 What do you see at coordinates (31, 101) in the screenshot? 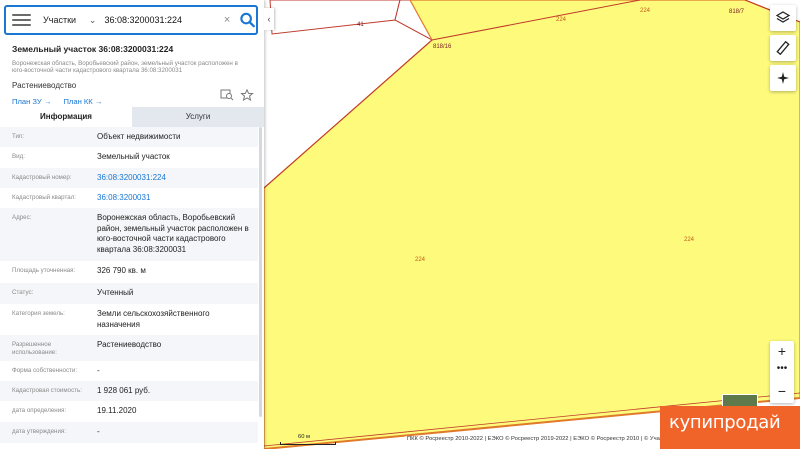
I see `plan-zu-link: План ЗУ →` at bounding box center [31, 101].